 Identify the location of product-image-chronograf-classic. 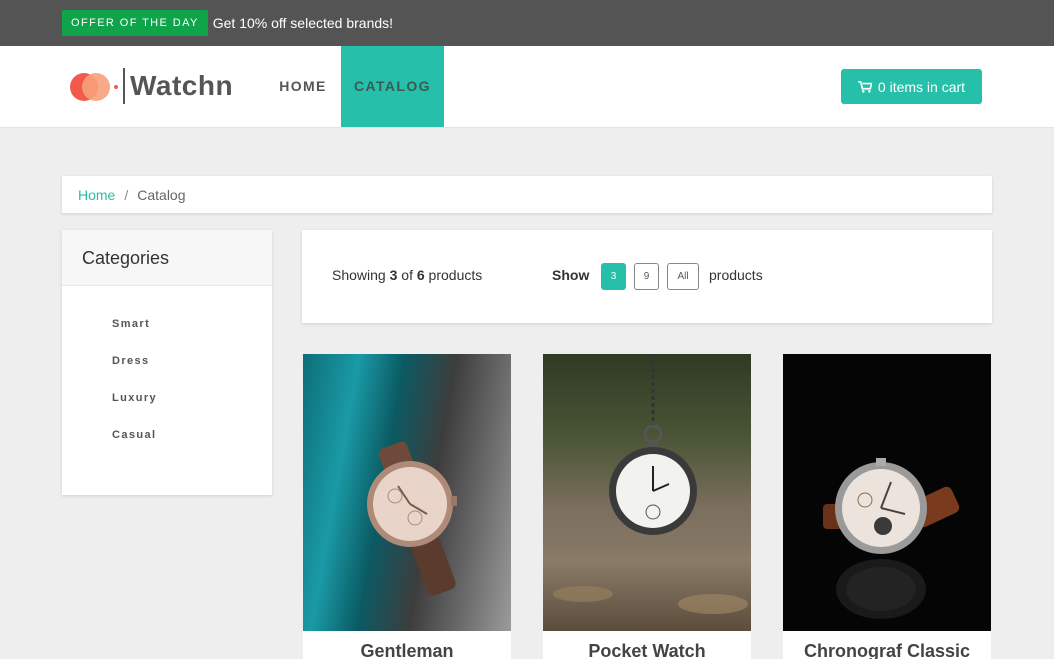
(887, 492).